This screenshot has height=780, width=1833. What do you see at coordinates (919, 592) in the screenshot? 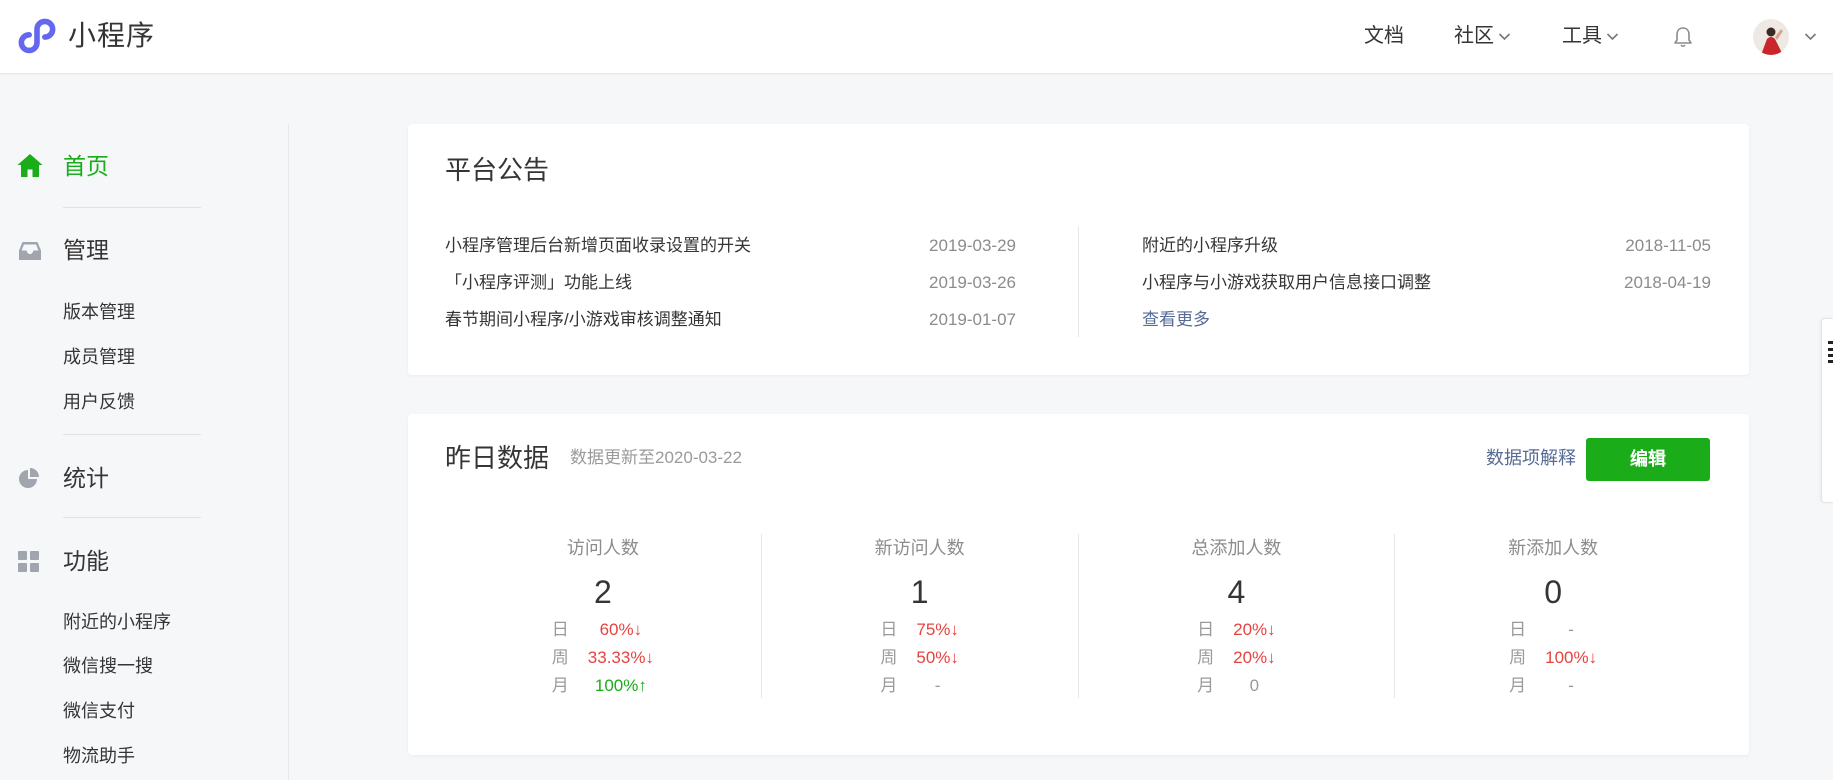
I see `stat-value: 1` at bounding box center [919, 592].